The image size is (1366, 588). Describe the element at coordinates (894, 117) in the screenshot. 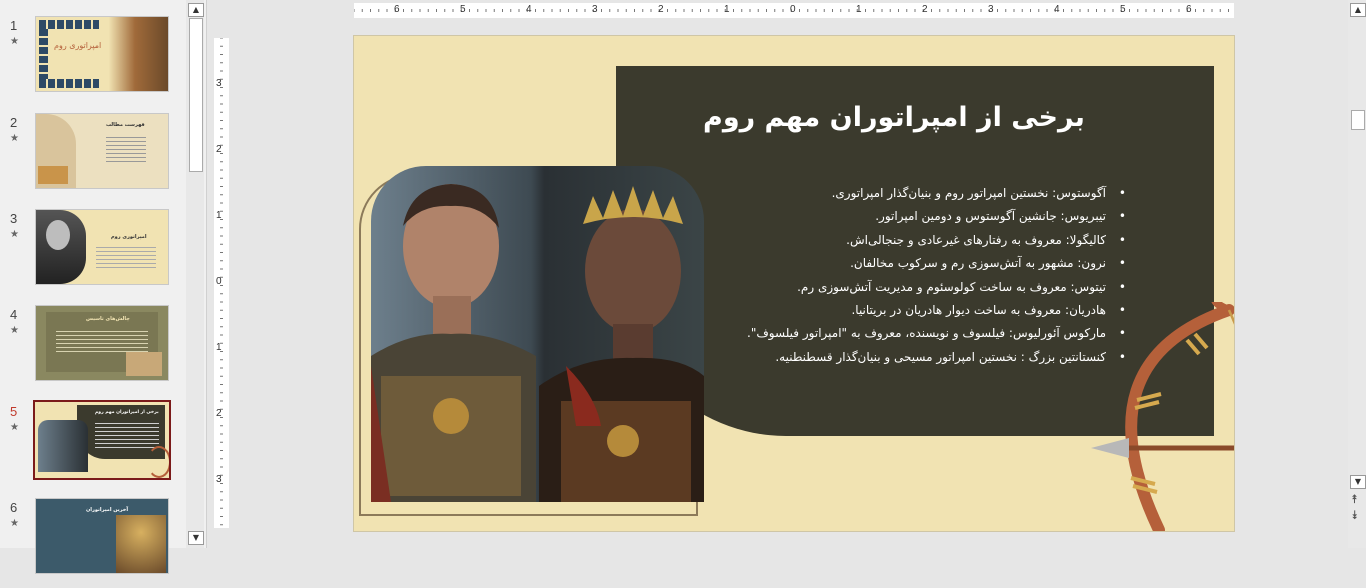

I see `slide-title: برخی از امپراتوران مهم روم` at that location.